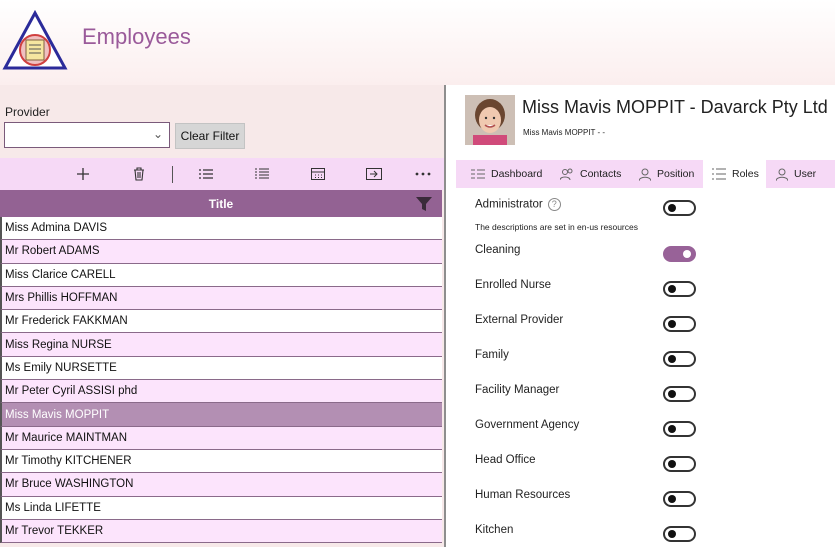  I want to click on row-title: Miss Admina DAVIS, so click(56, 228).